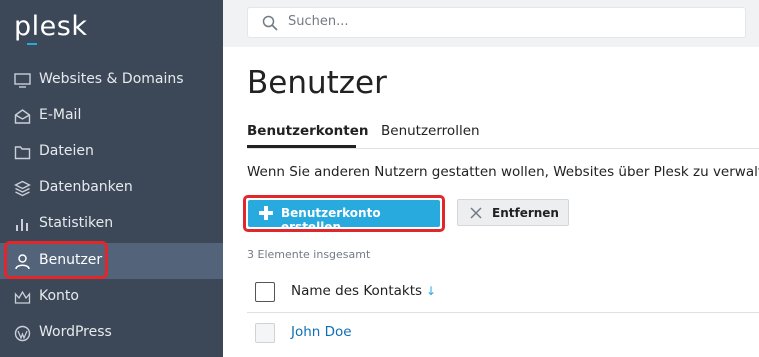 The width and height of the screenshot is (759, 357). What do you see at coordinates (503, 148) in the screenshot?
I see `tabs-divider` at bounding box center [503, 148].